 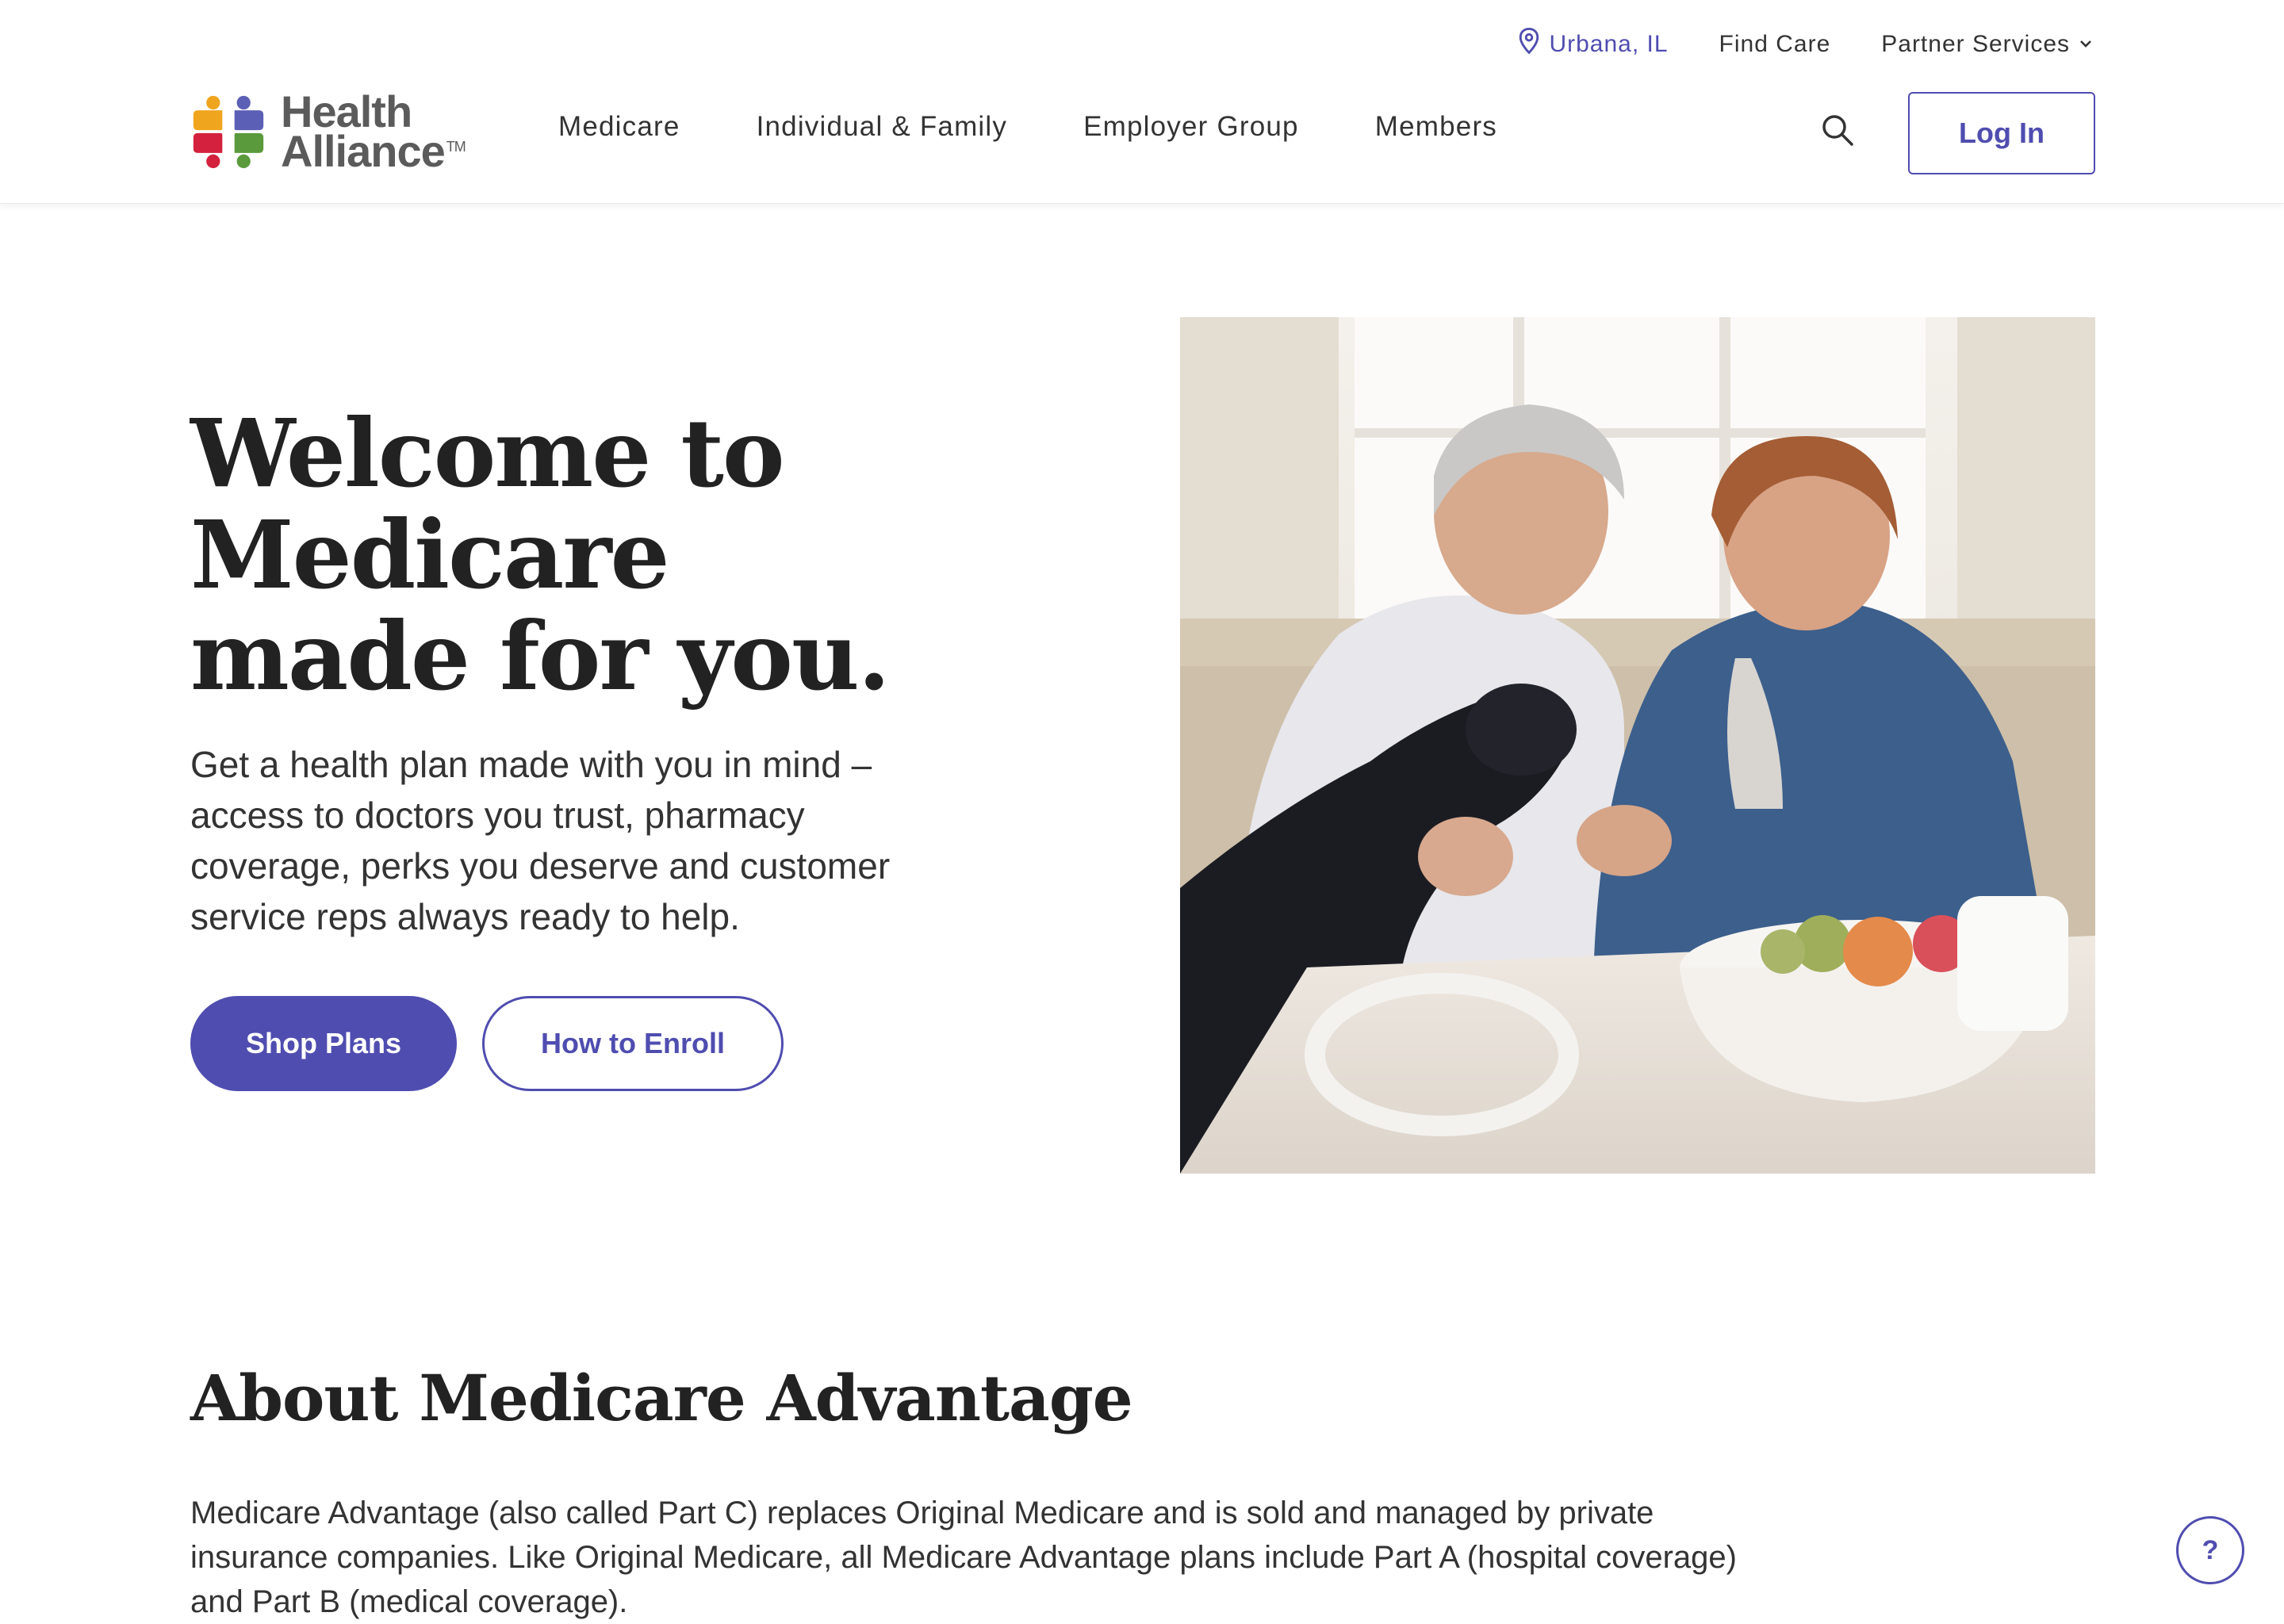 I want to click on hero-title: Welcome to Medicare made for you., so click(x=540, y=554).